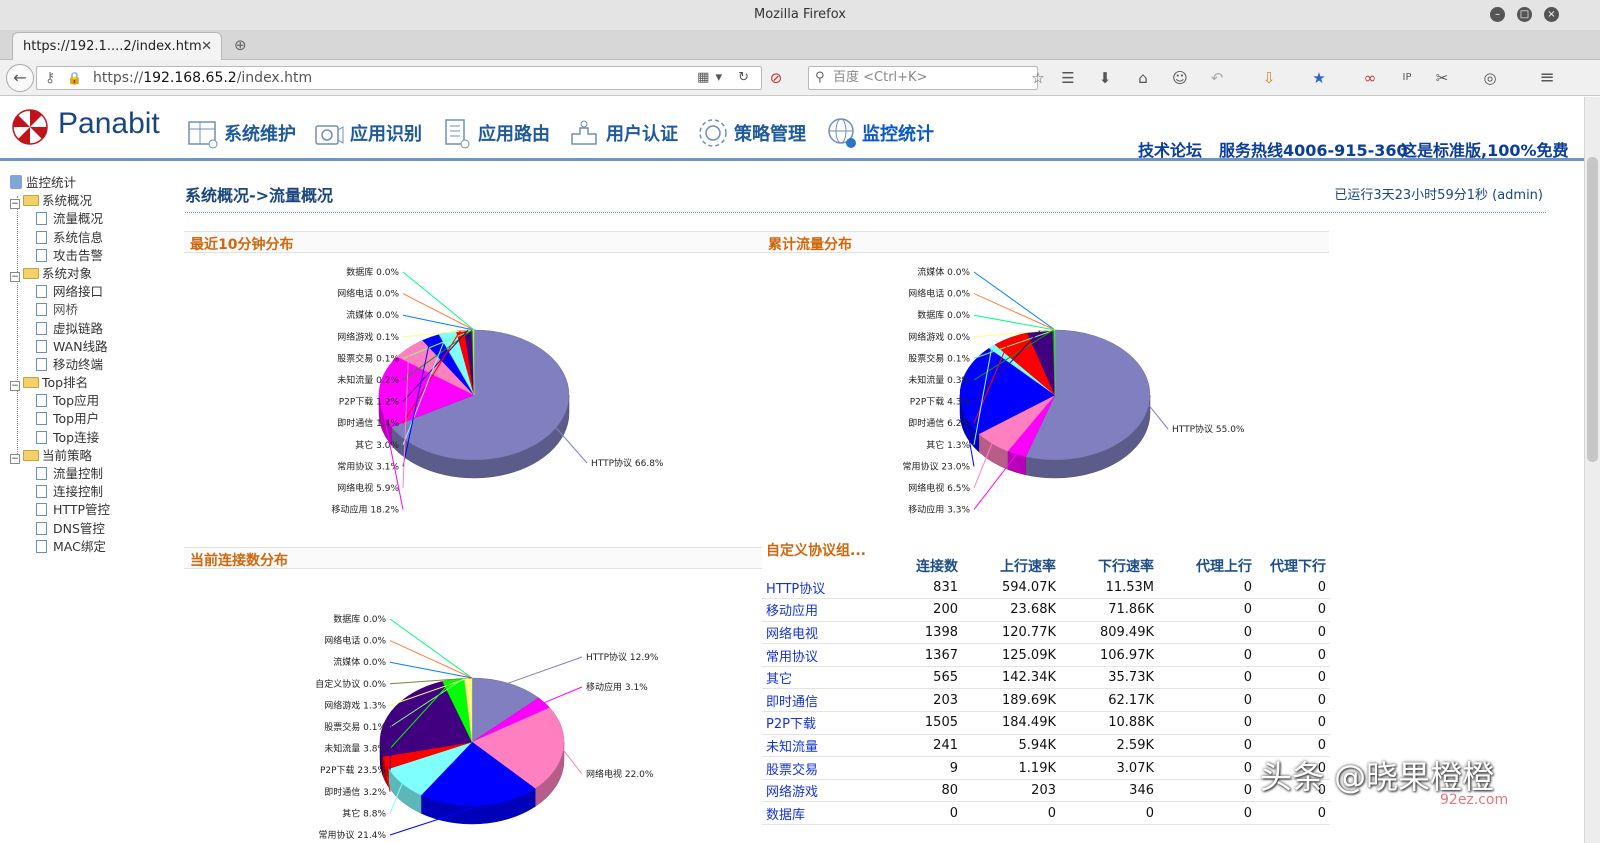 This screenshot has width=1600, height=843. I want to click on tree-item: 流量概况, so click(95, 219).